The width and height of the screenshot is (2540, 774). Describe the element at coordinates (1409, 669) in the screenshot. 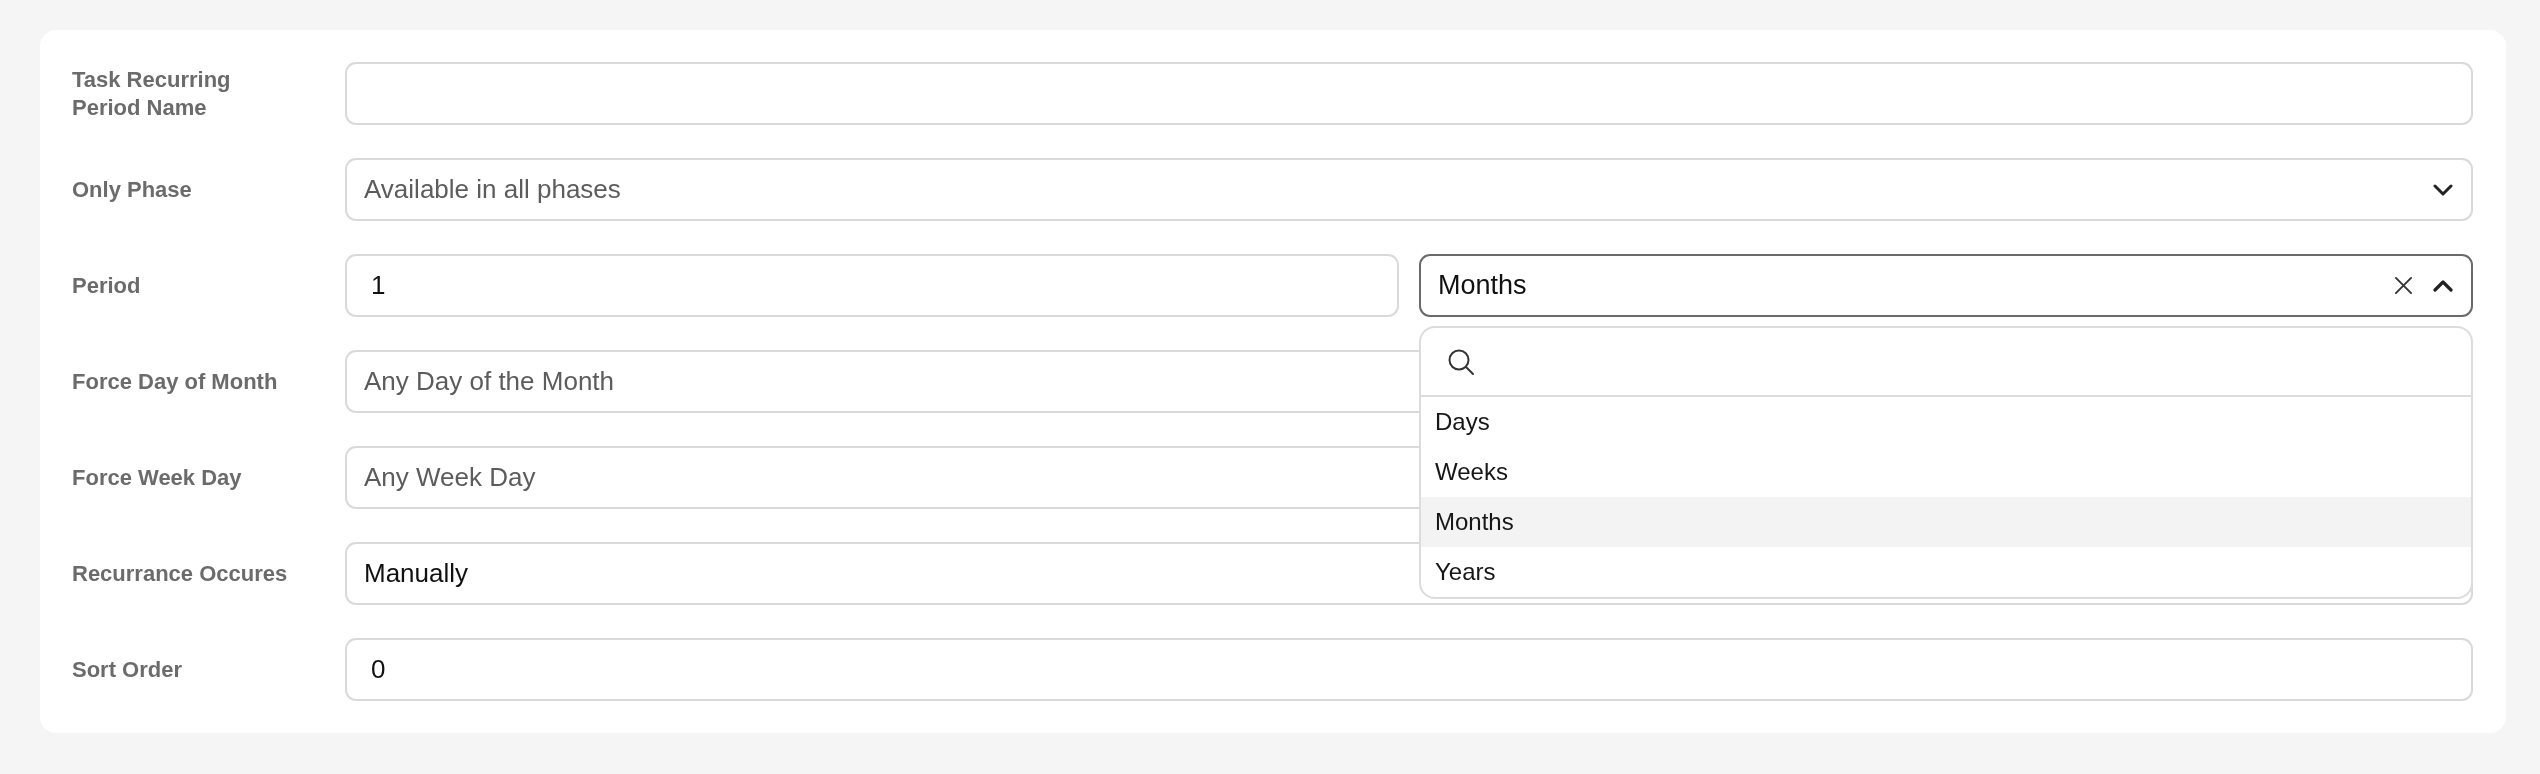

I see `text-field: 0` at that location.